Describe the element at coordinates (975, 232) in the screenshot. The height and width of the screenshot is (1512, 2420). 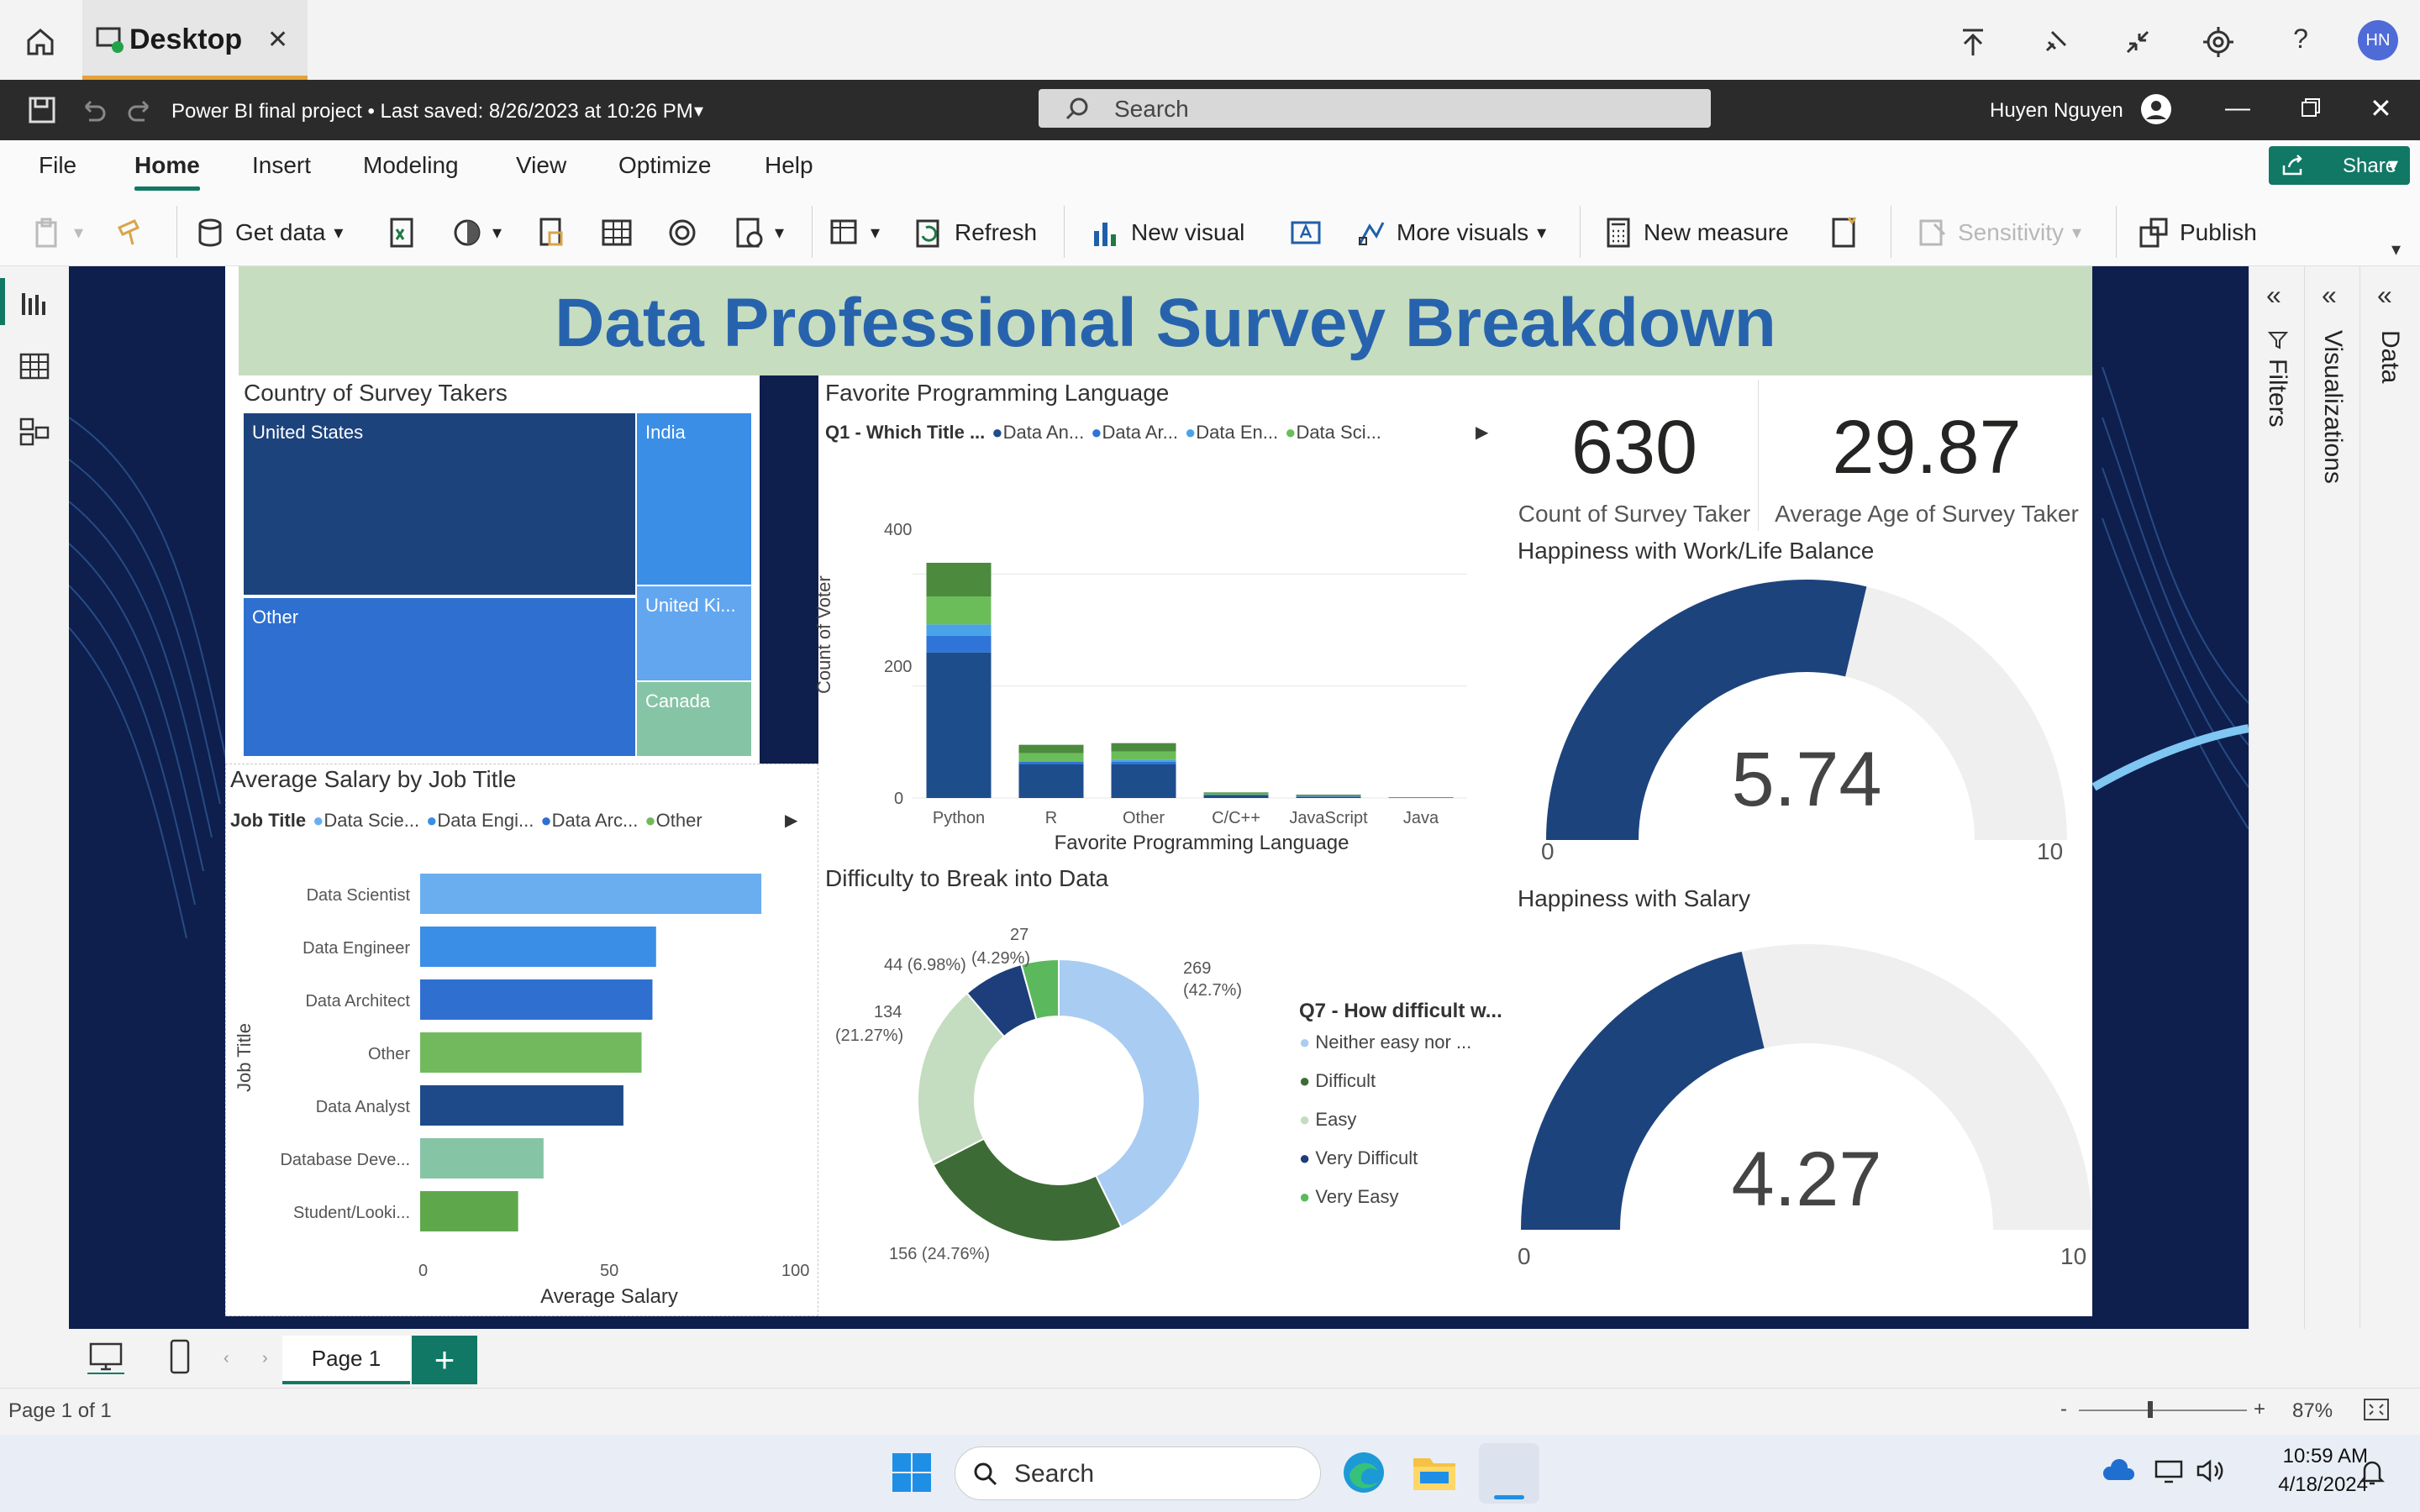
I see `refresh-button: Refresh` at that location.